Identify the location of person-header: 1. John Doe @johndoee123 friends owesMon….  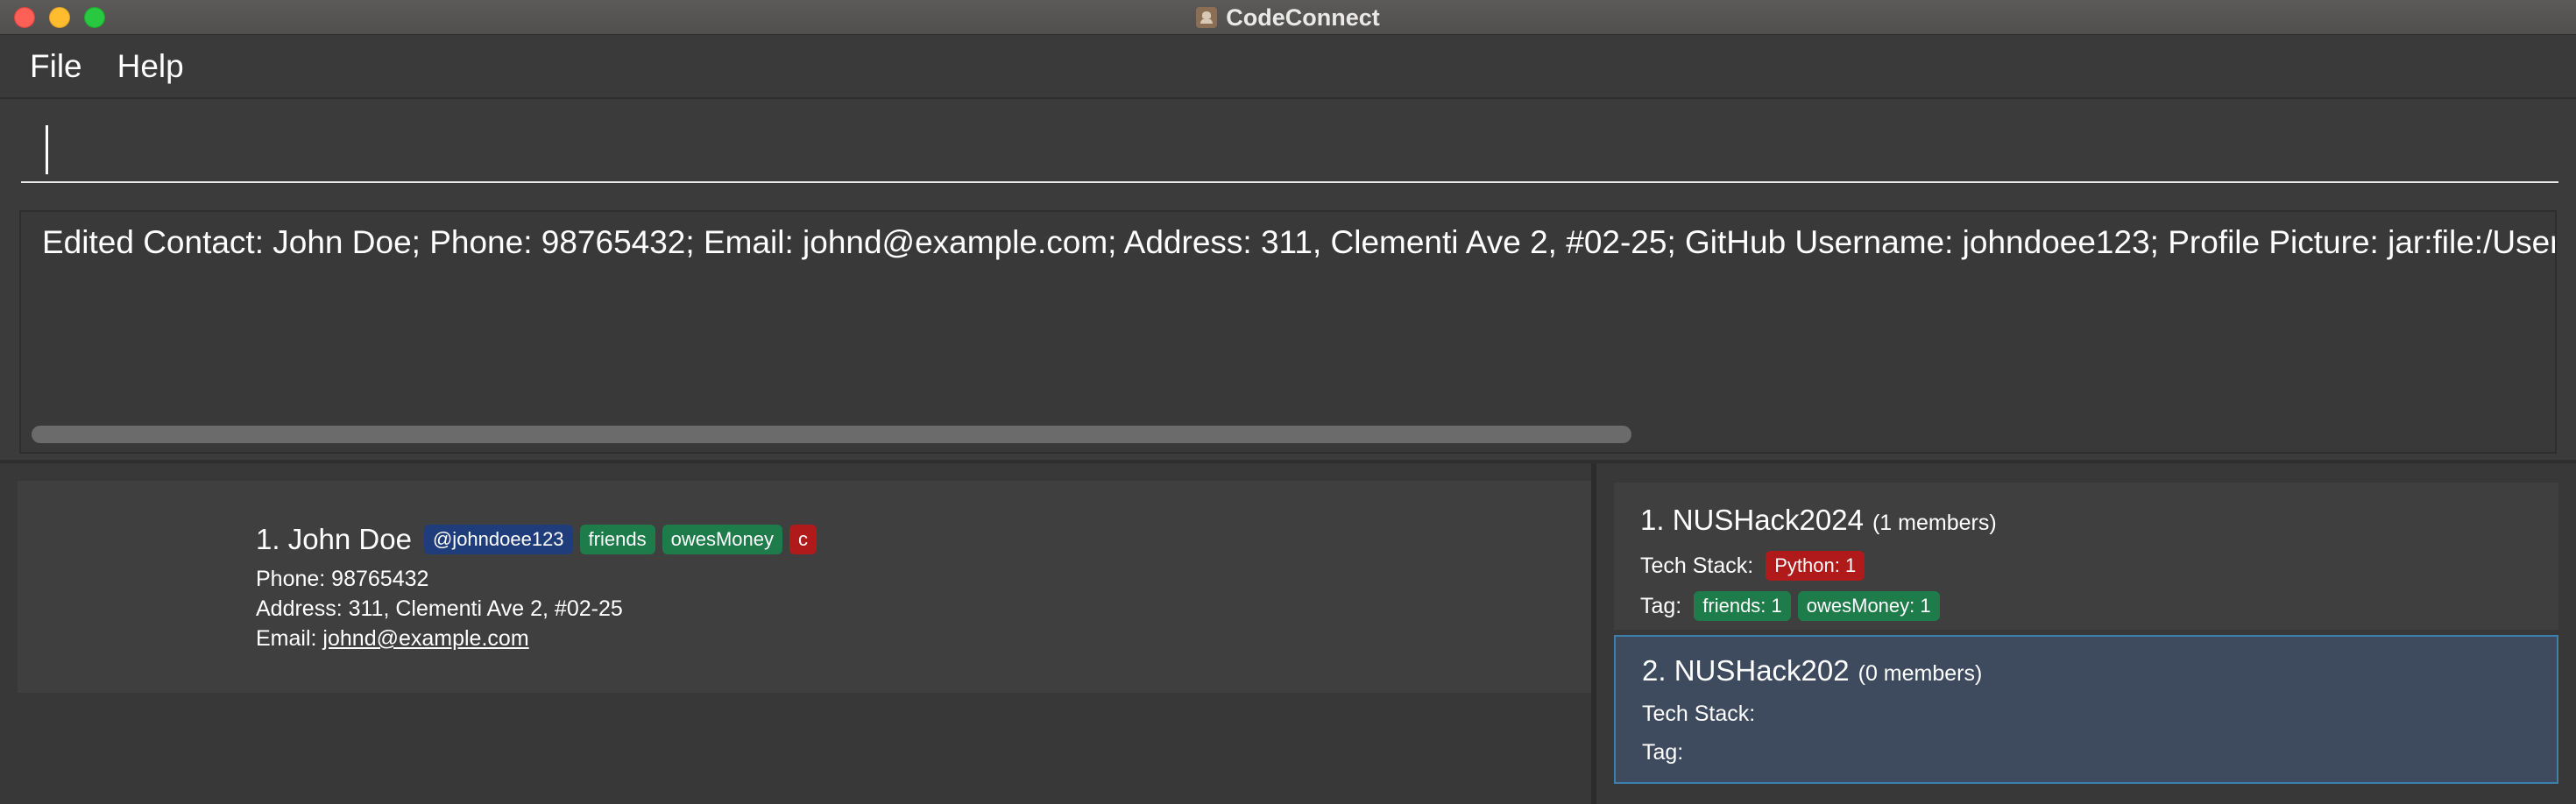
(536, 539).